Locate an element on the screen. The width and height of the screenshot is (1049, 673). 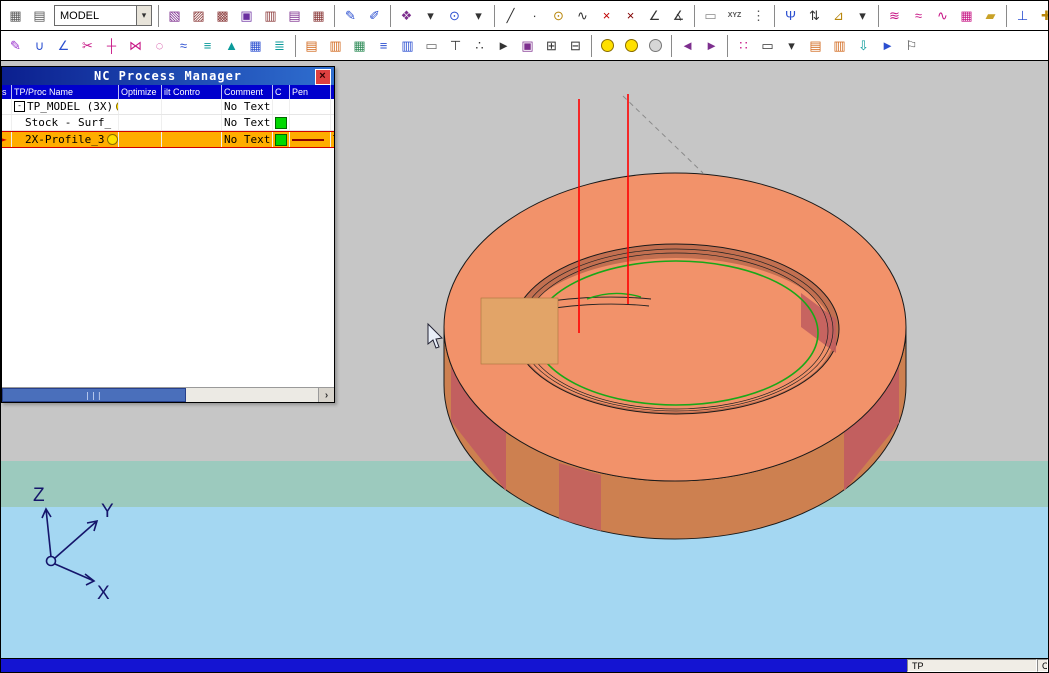
delete-duplicates-icon: × is located at coordinates (630, 15).